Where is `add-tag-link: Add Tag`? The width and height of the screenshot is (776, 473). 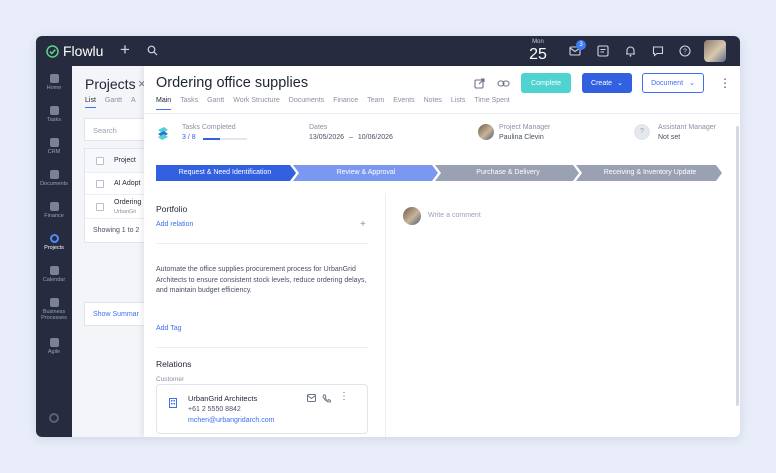
add-tag-link: Add Tag is located at coordinates (169, 328).